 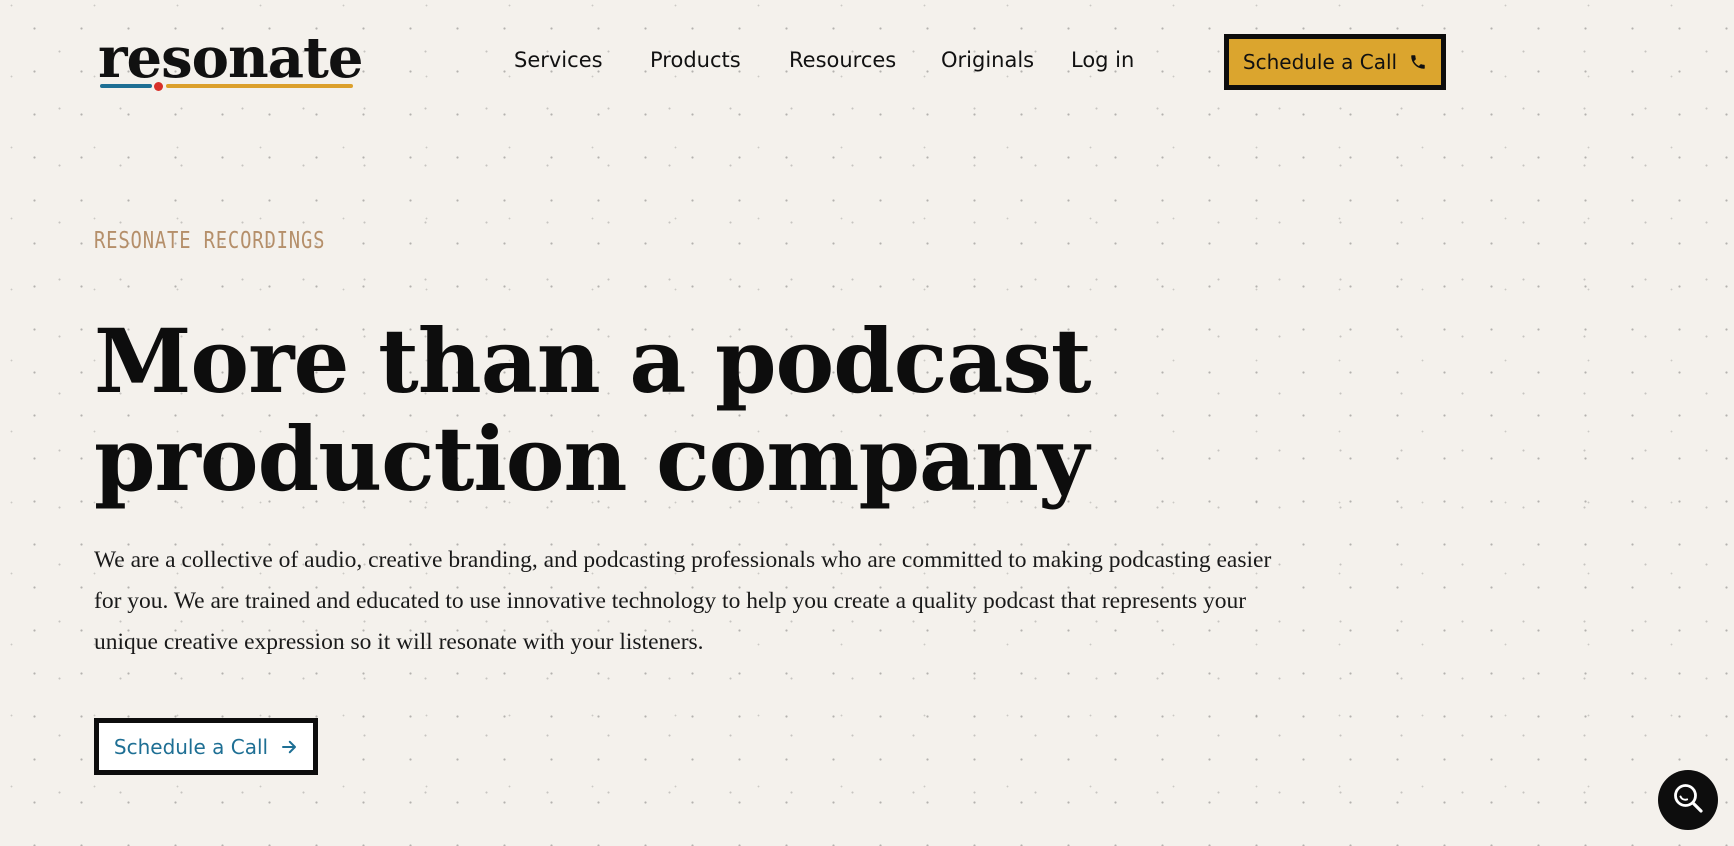 I want to click on search-icon, so click(x=1688, y=800).